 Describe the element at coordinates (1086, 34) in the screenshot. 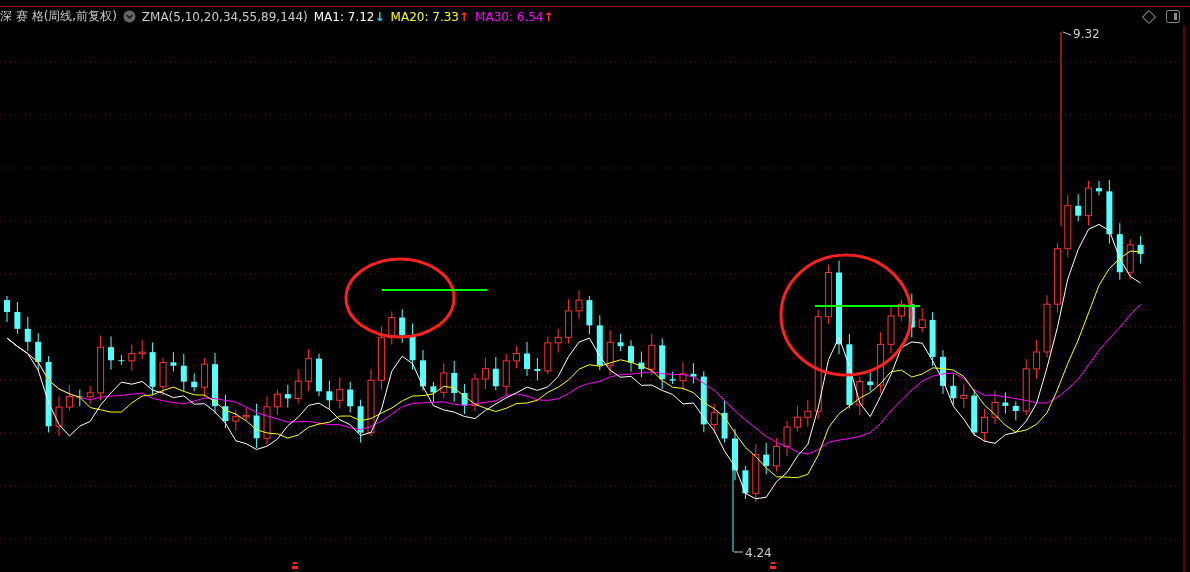

I see `high-price-label: 9.32` at that location.